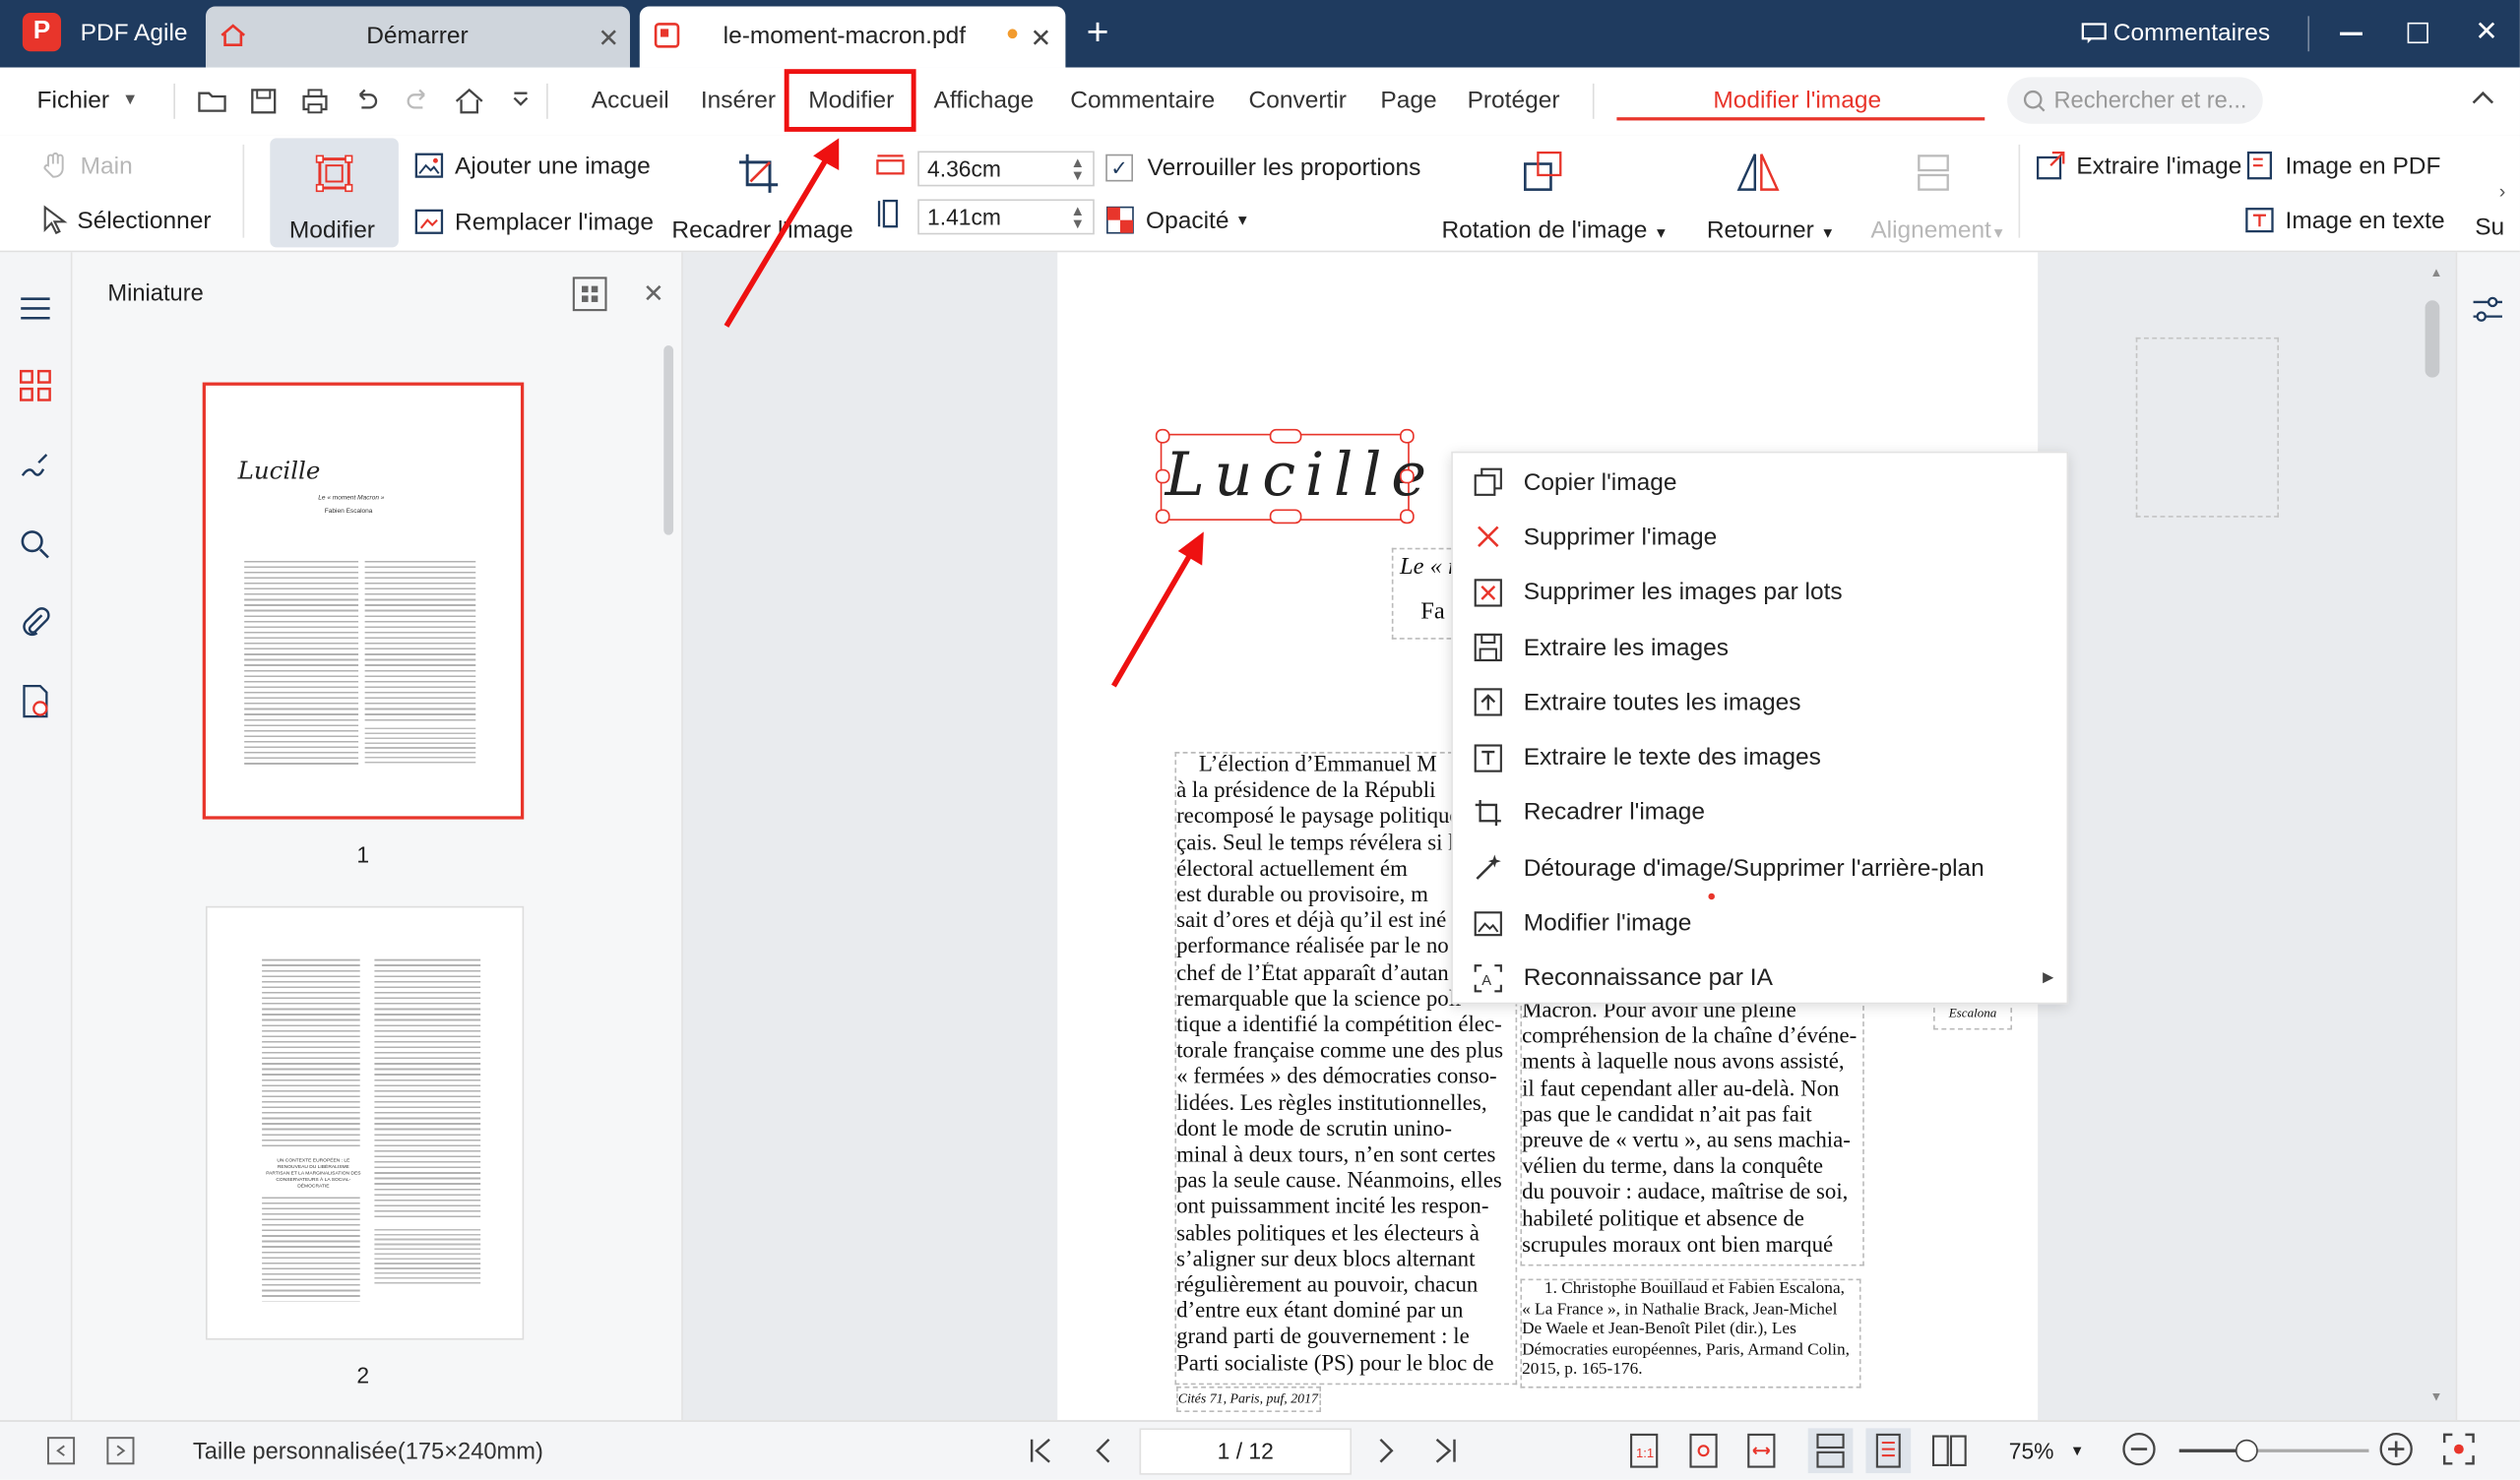 Image resolution: width=2520 pixels, height=1480 pixels. Describe the element at coordinates (2077, 1451) in the screenshot. I see `chevron-down-icon: ▼` at that location.